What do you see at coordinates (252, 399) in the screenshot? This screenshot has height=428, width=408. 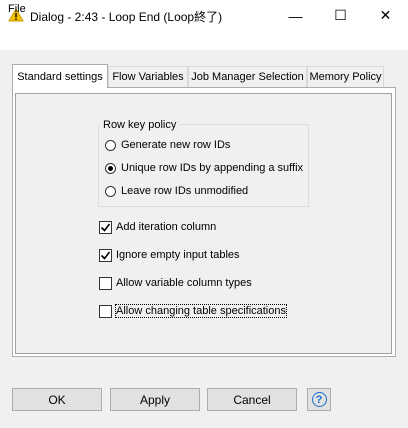 I see `cancel-button: Cancel` at bounding box center [252, 399].